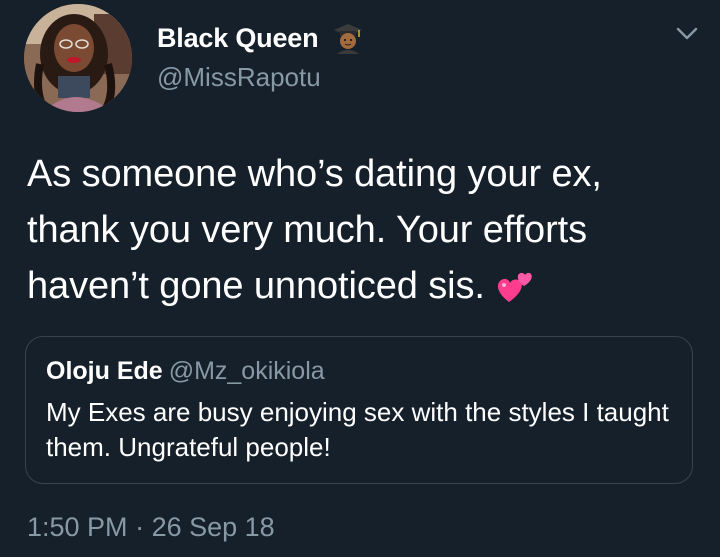 Image resolution: width=720 pixels, height=557 pixels. Describe the element at coordinates (246, 371) in the screenshot. I see `quoted-handle: @Mz_okikiola` at that location.